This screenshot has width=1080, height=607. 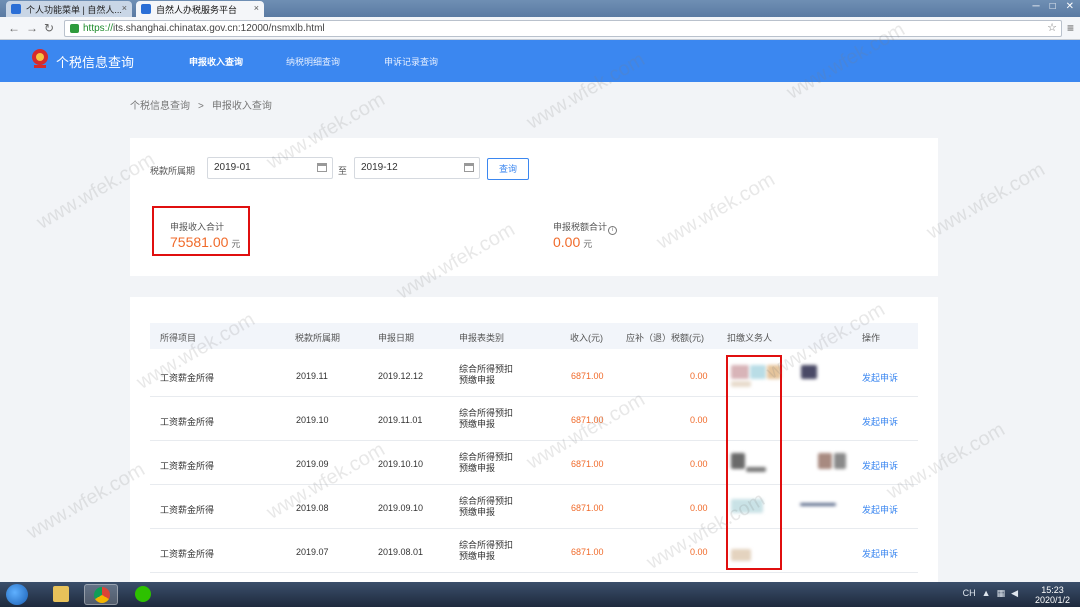 I want to click on tax-unit: 元, so click(x=588, y=244).